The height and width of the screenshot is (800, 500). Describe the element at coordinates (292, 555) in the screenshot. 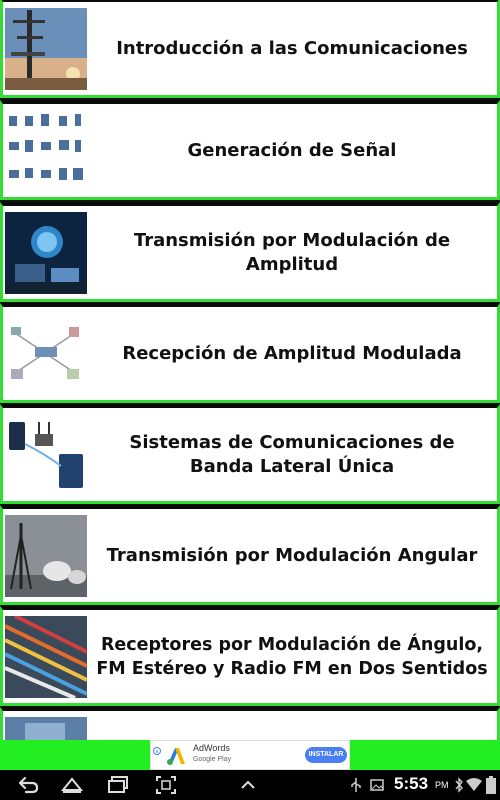

I see `item-label: Transmisión por Modulación Angular` at that location.